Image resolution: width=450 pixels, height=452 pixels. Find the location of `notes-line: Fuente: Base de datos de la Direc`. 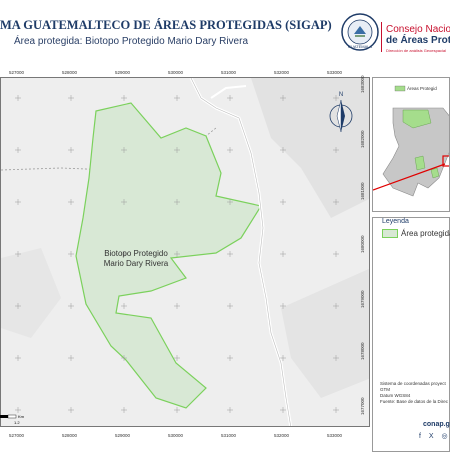

notes-line: Fuente: Base de datos de la Direc is located at coordinates (414, 401).